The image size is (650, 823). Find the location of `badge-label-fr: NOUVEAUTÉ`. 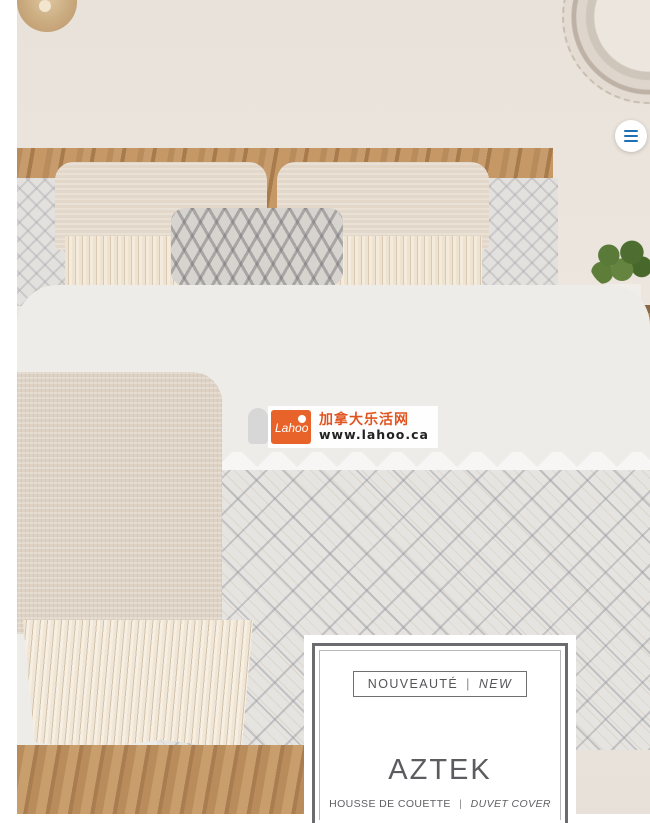

badge-label-fr: NOUVEAUTÉ is located at coordinates (413, 684).